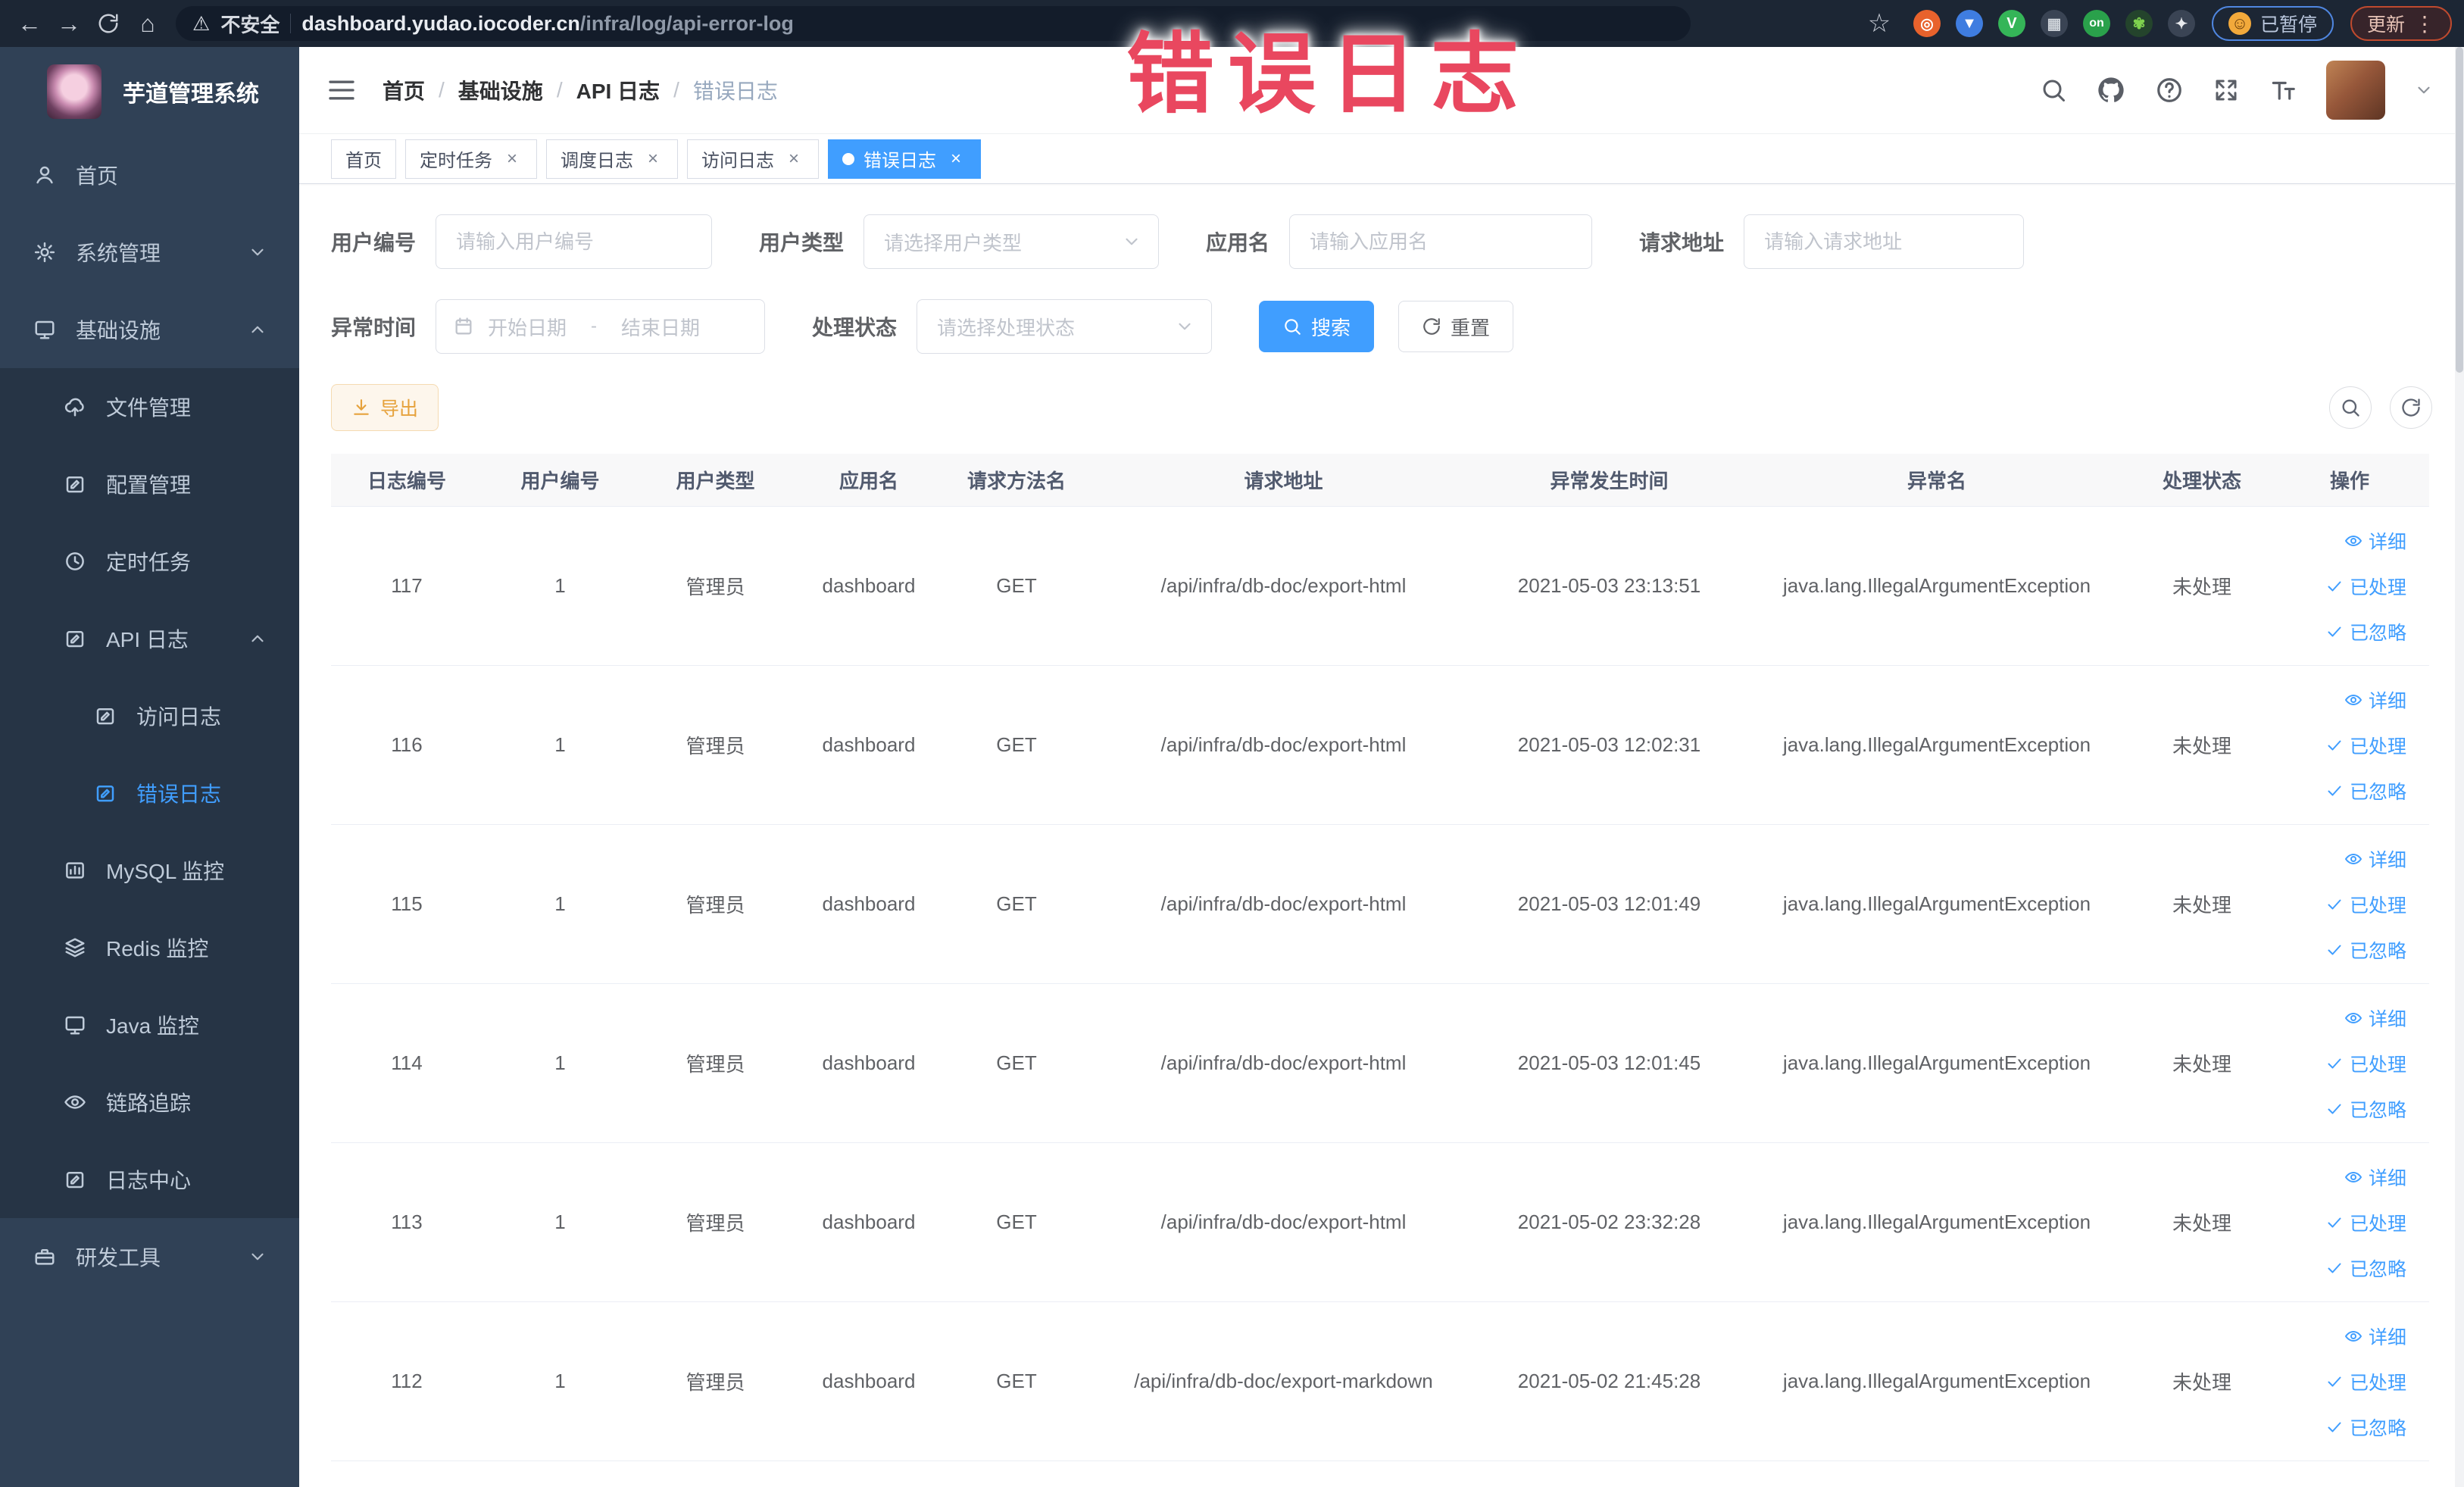 The image size is (2464, 1487). I want to click on refresh-button, so click(2411, 407).